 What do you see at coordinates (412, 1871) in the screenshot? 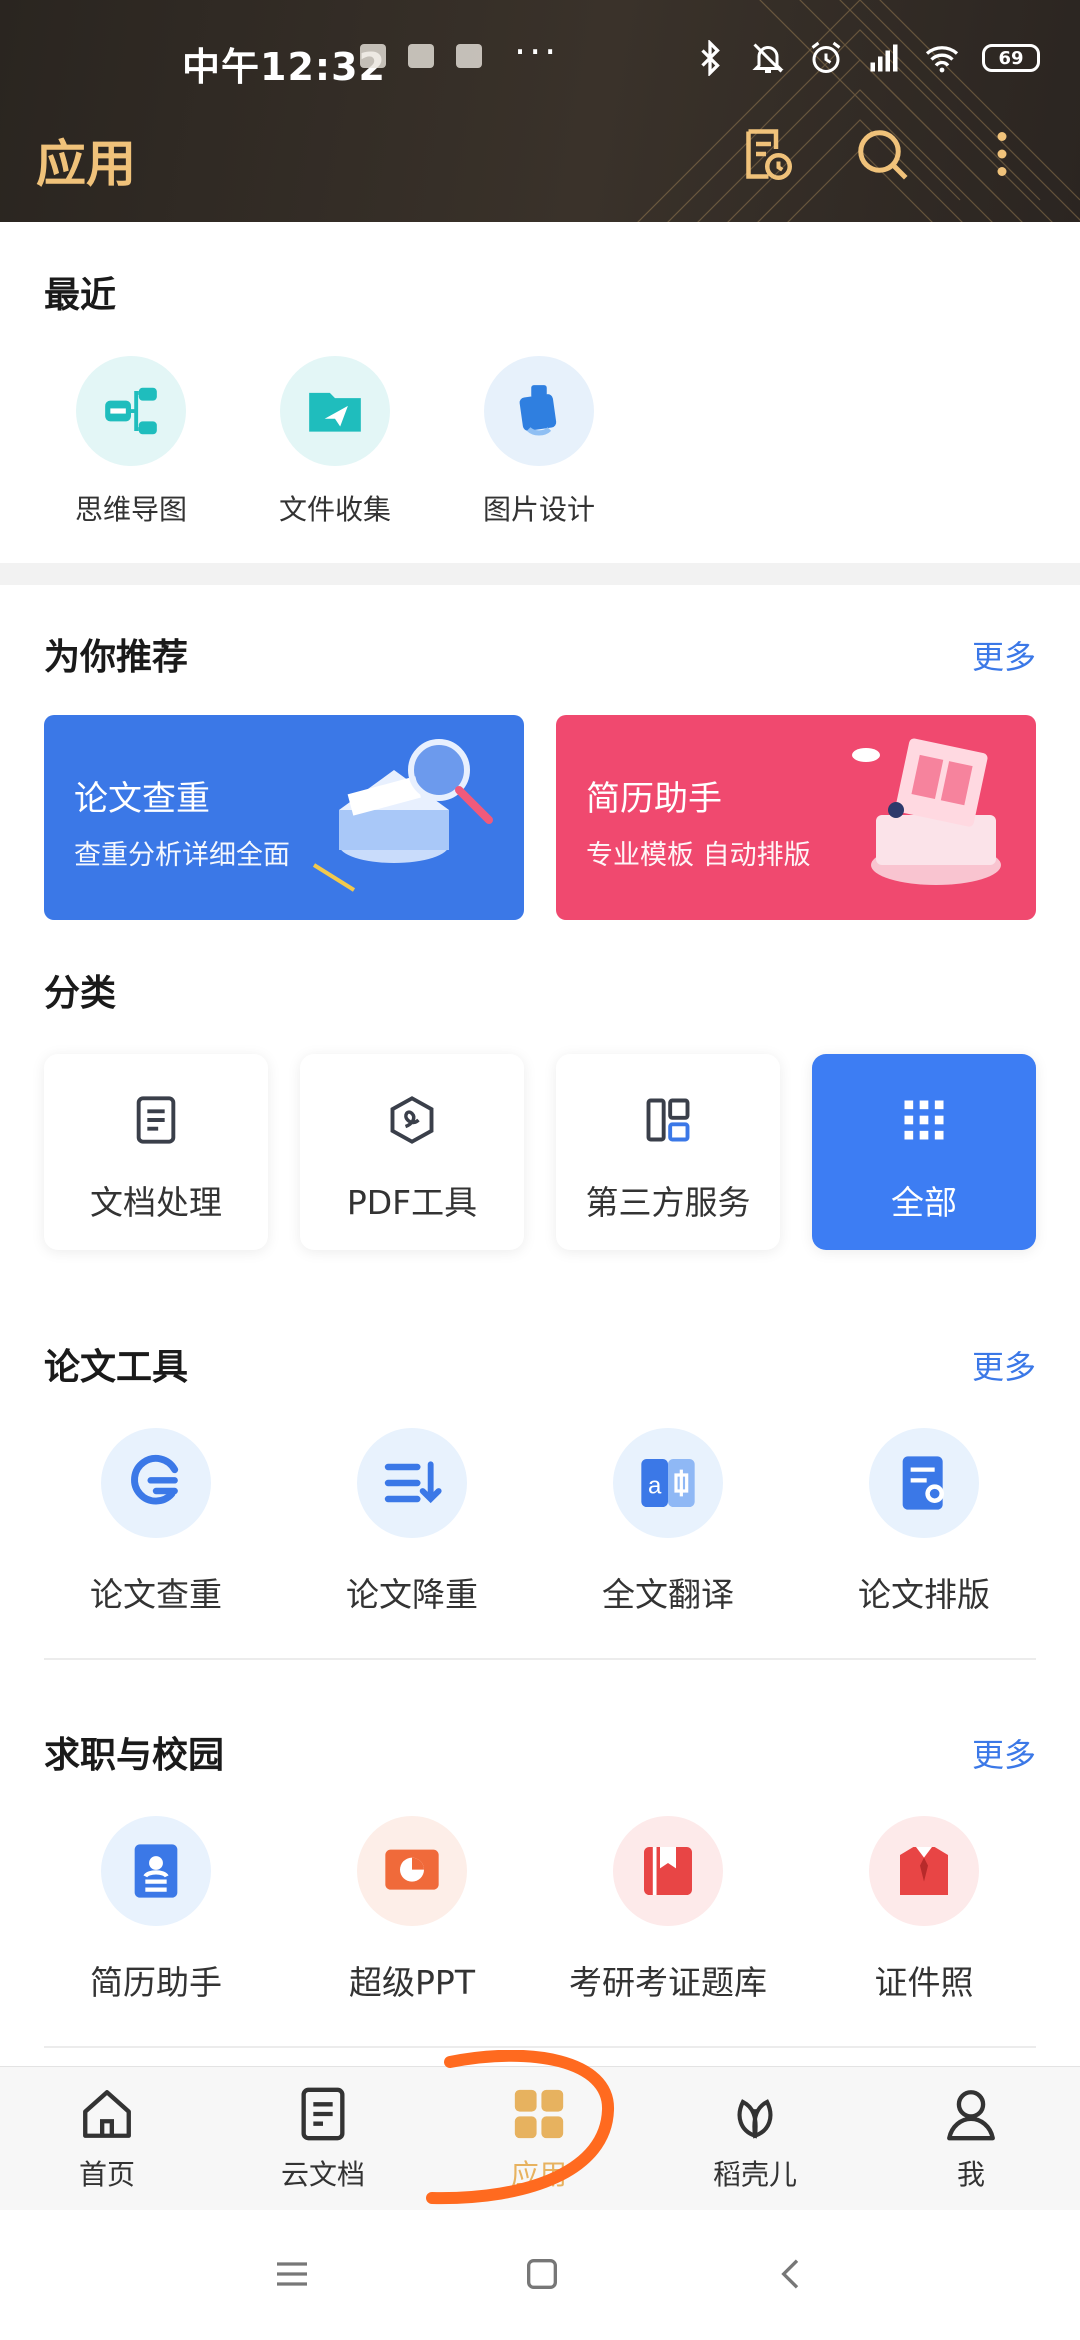
I see `ppt-icon` at bounding box center [412, 1871].